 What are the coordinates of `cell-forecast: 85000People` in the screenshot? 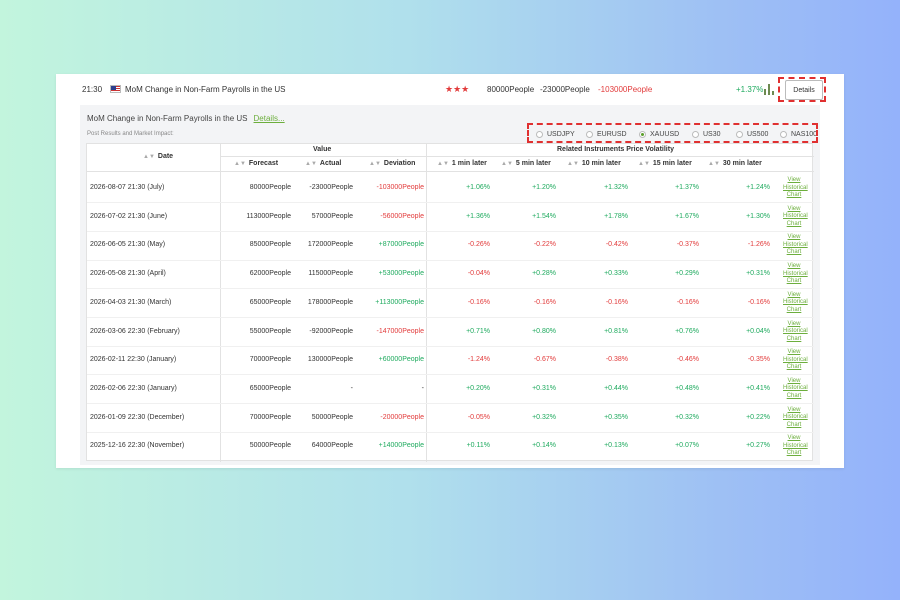 It's located at (270, 245).